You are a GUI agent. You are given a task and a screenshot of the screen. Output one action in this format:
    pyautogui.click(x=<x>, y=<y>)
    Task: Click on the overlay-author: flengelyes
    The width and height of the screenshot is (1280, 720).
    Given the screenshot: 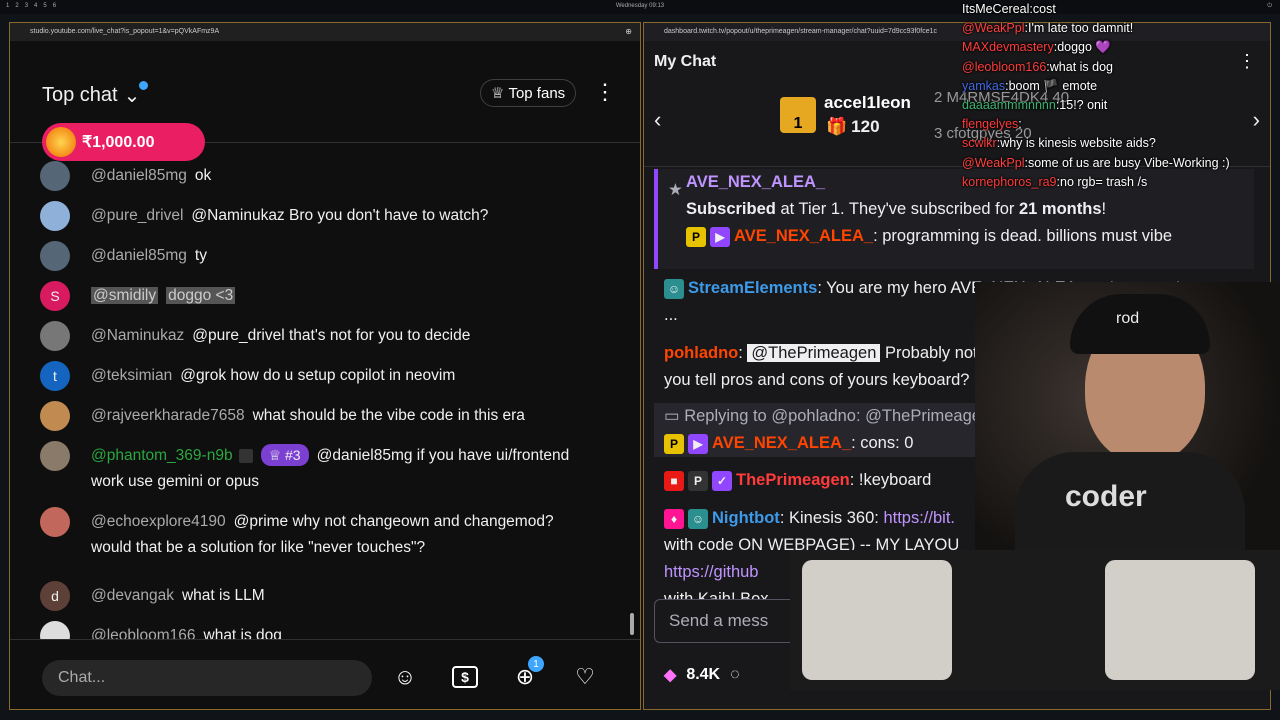 What is the action you would take?
    pyautogui.click(x=990, y=124)
    